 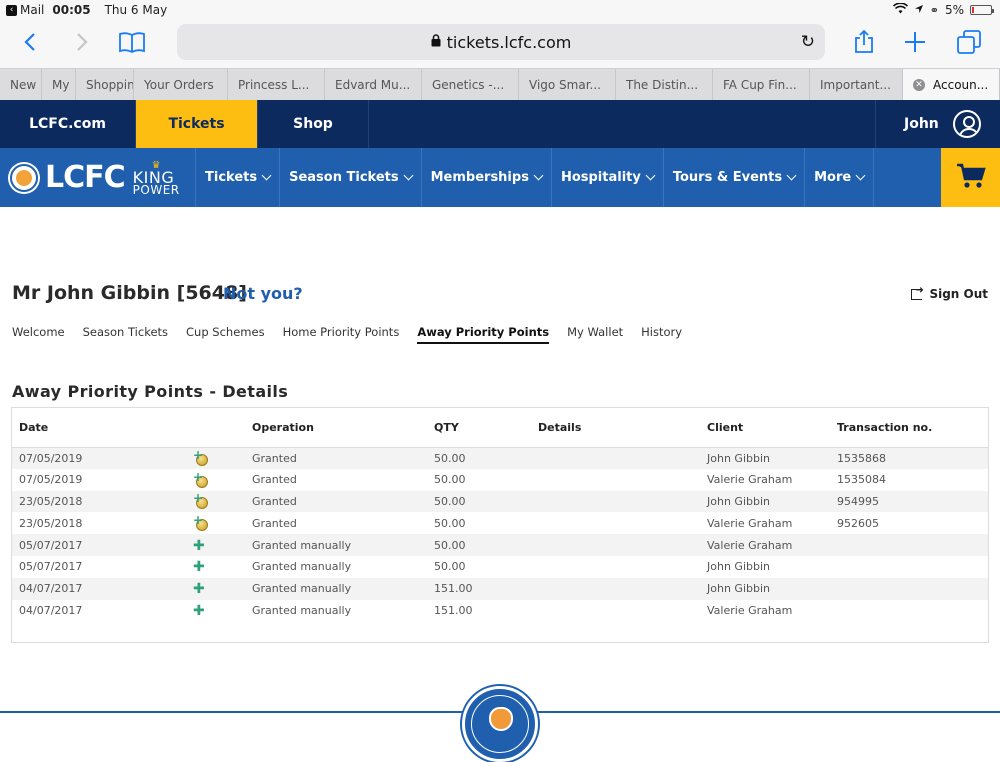 I want to click on nav-tours-events: Tours & Events, so click(x=735, y=177).